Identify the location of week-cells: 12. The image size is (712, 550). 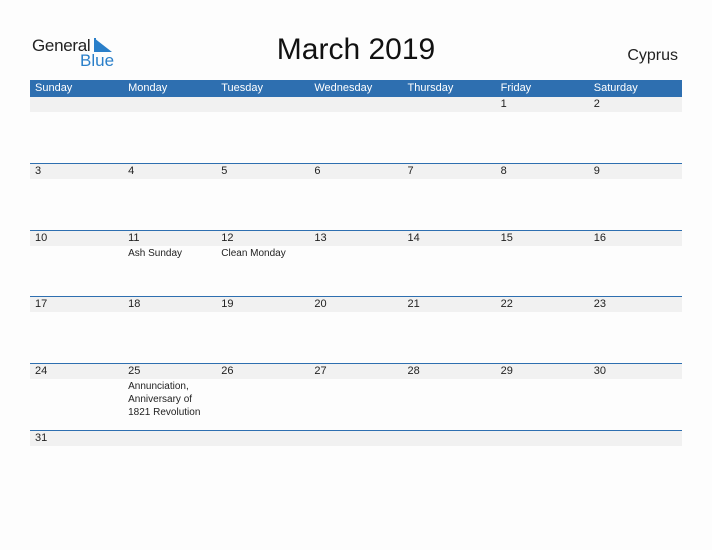
(356, 104).